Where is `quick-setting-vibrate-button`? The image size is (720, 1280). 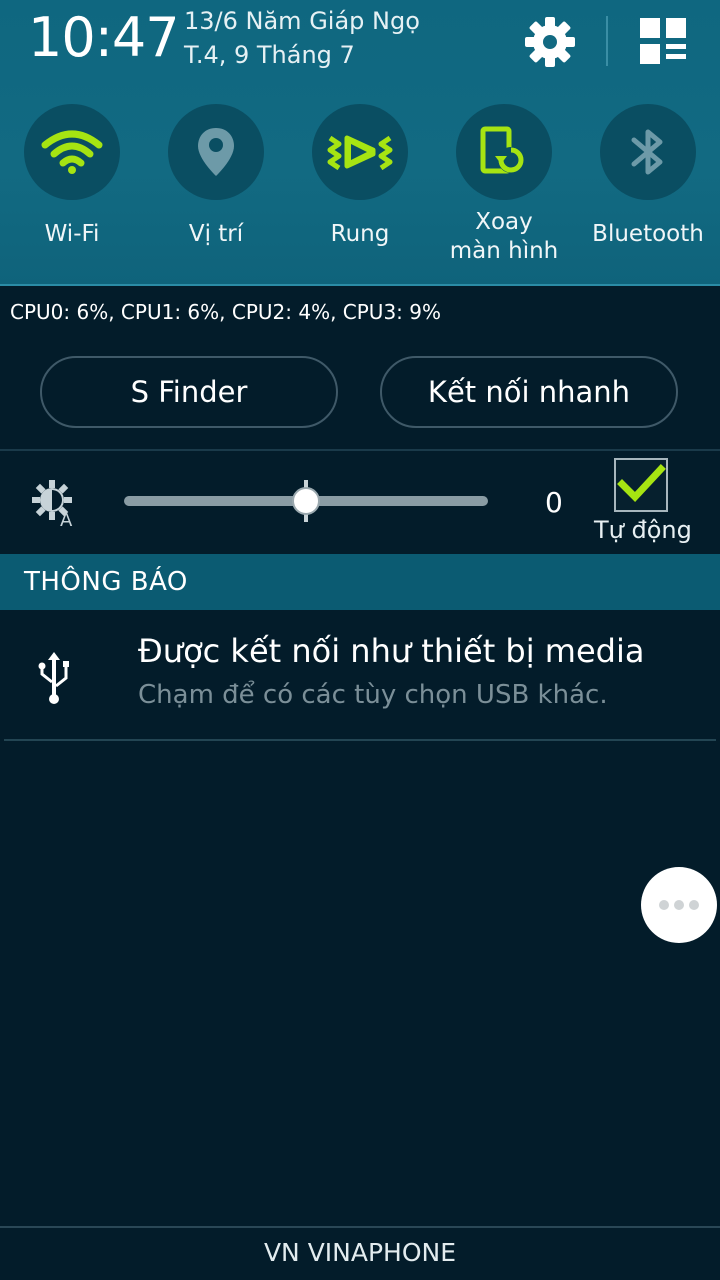 quick-setting-vibrate-button is located at coordinates (360, 152).